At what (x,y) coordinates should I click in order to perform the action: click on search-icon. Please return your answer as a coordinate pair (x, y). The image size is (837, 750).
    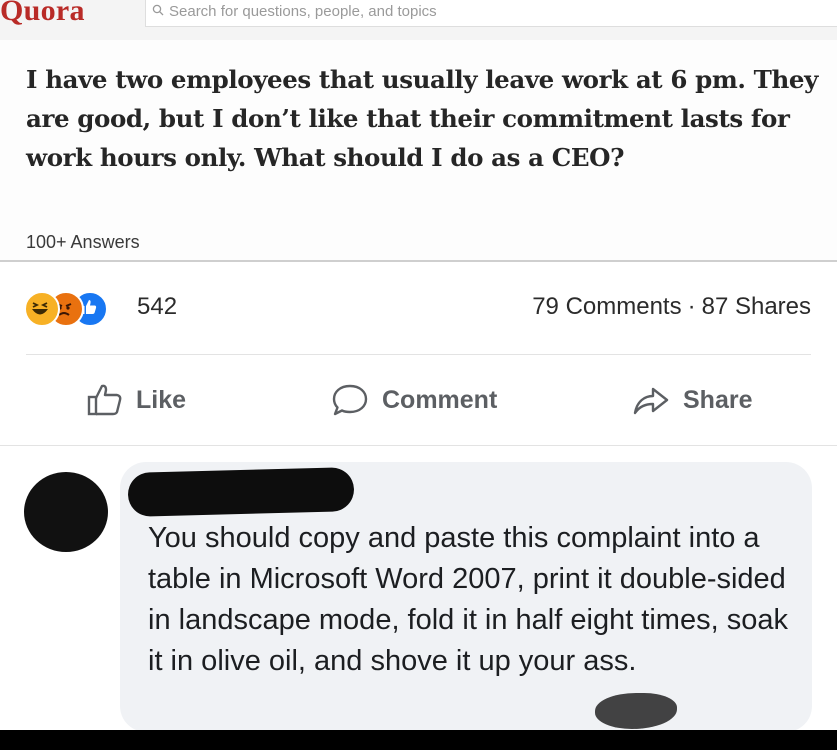
    Looking at the image, I should click on (158, 10).